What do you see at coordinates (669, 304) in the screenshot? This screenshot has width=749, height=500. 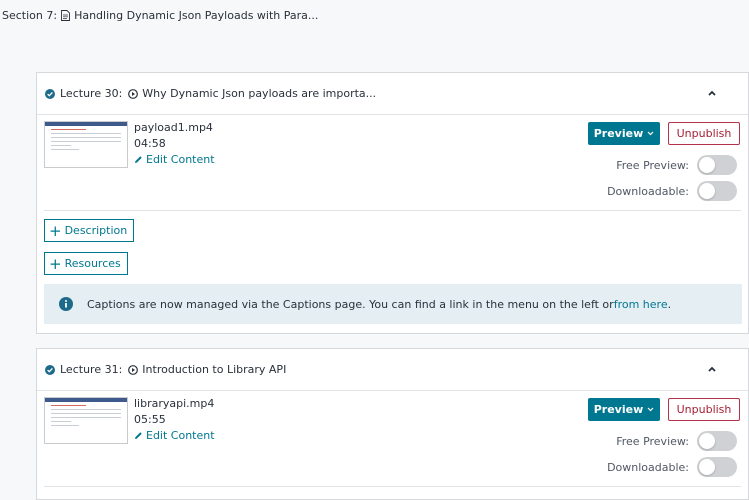 I see `info-text-end: .` at bounding box center [669, 304].